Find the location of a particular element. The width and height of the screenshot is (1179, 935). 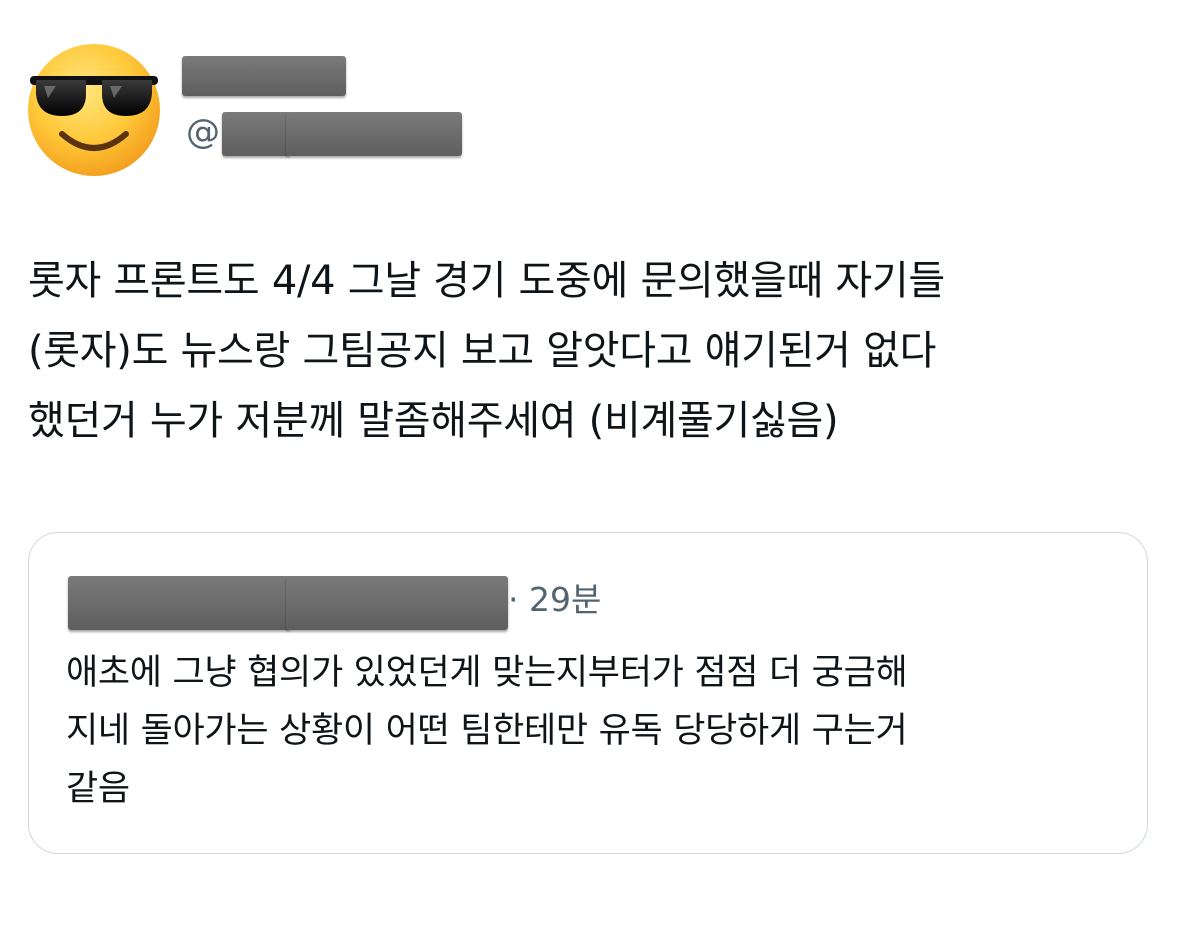

display-name-redacted is located at coordinates (264, 76).